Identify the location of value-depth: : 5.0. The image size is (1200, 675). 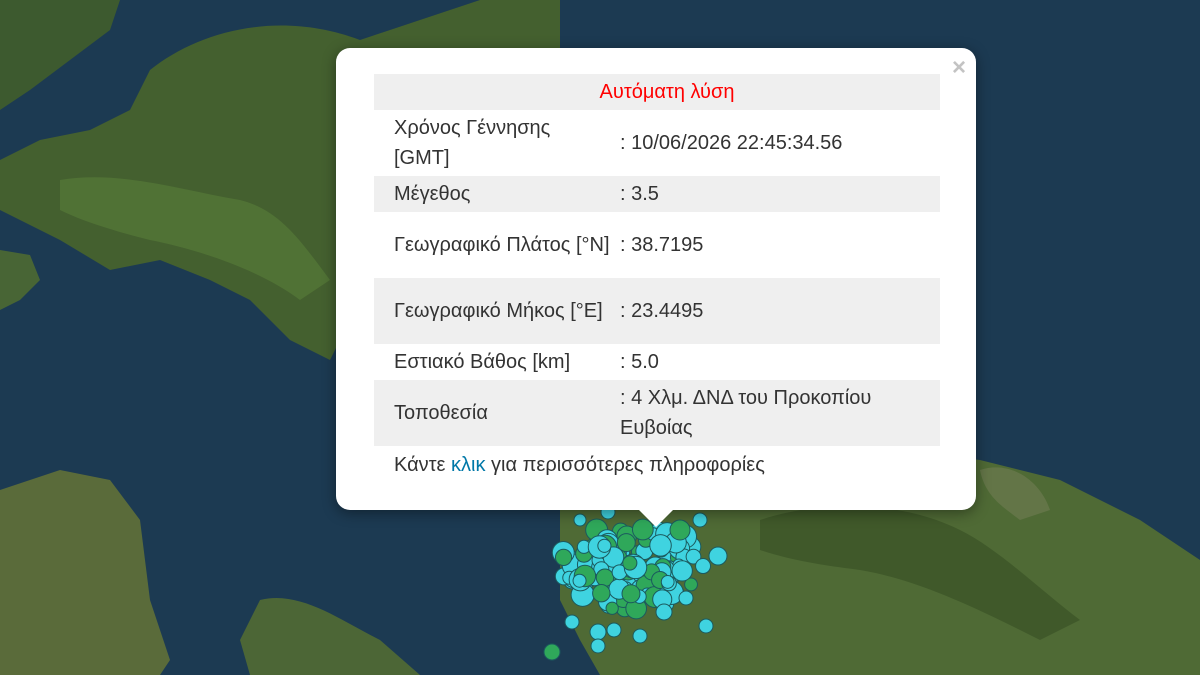
(639, 362).